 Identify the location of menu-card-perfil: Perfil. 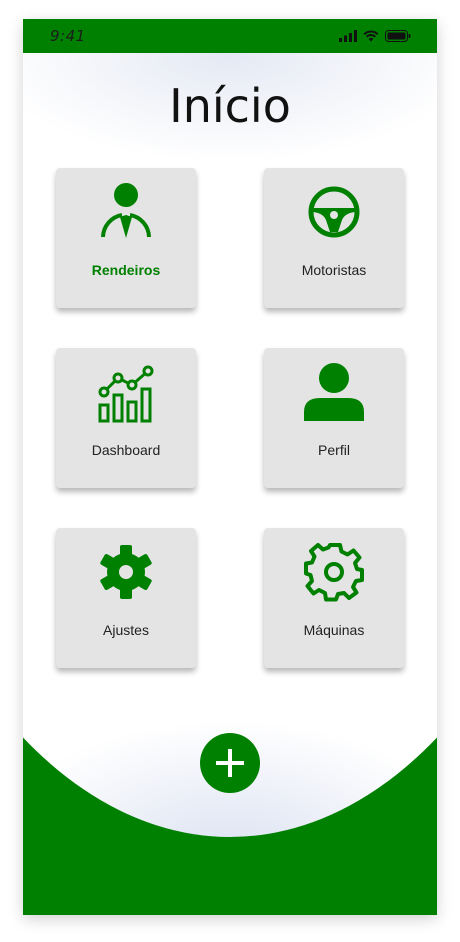
(334, 418).